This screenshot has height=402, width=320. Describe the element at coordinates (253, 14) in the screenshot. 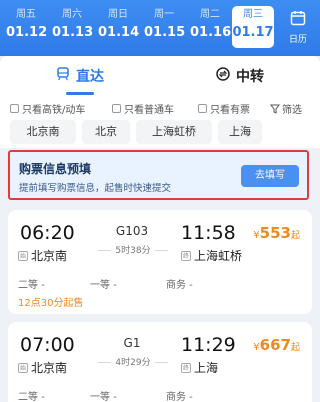

I see `weekday-label: 周三` at that location.